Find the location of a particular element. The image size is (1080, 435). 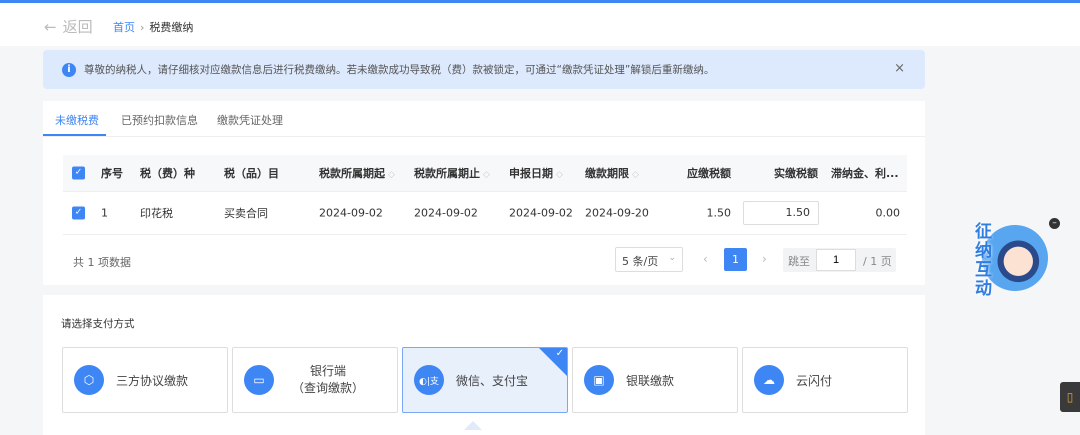

tab-scheduled: 已预约扣款信息 is located at coordinates (159, 120).